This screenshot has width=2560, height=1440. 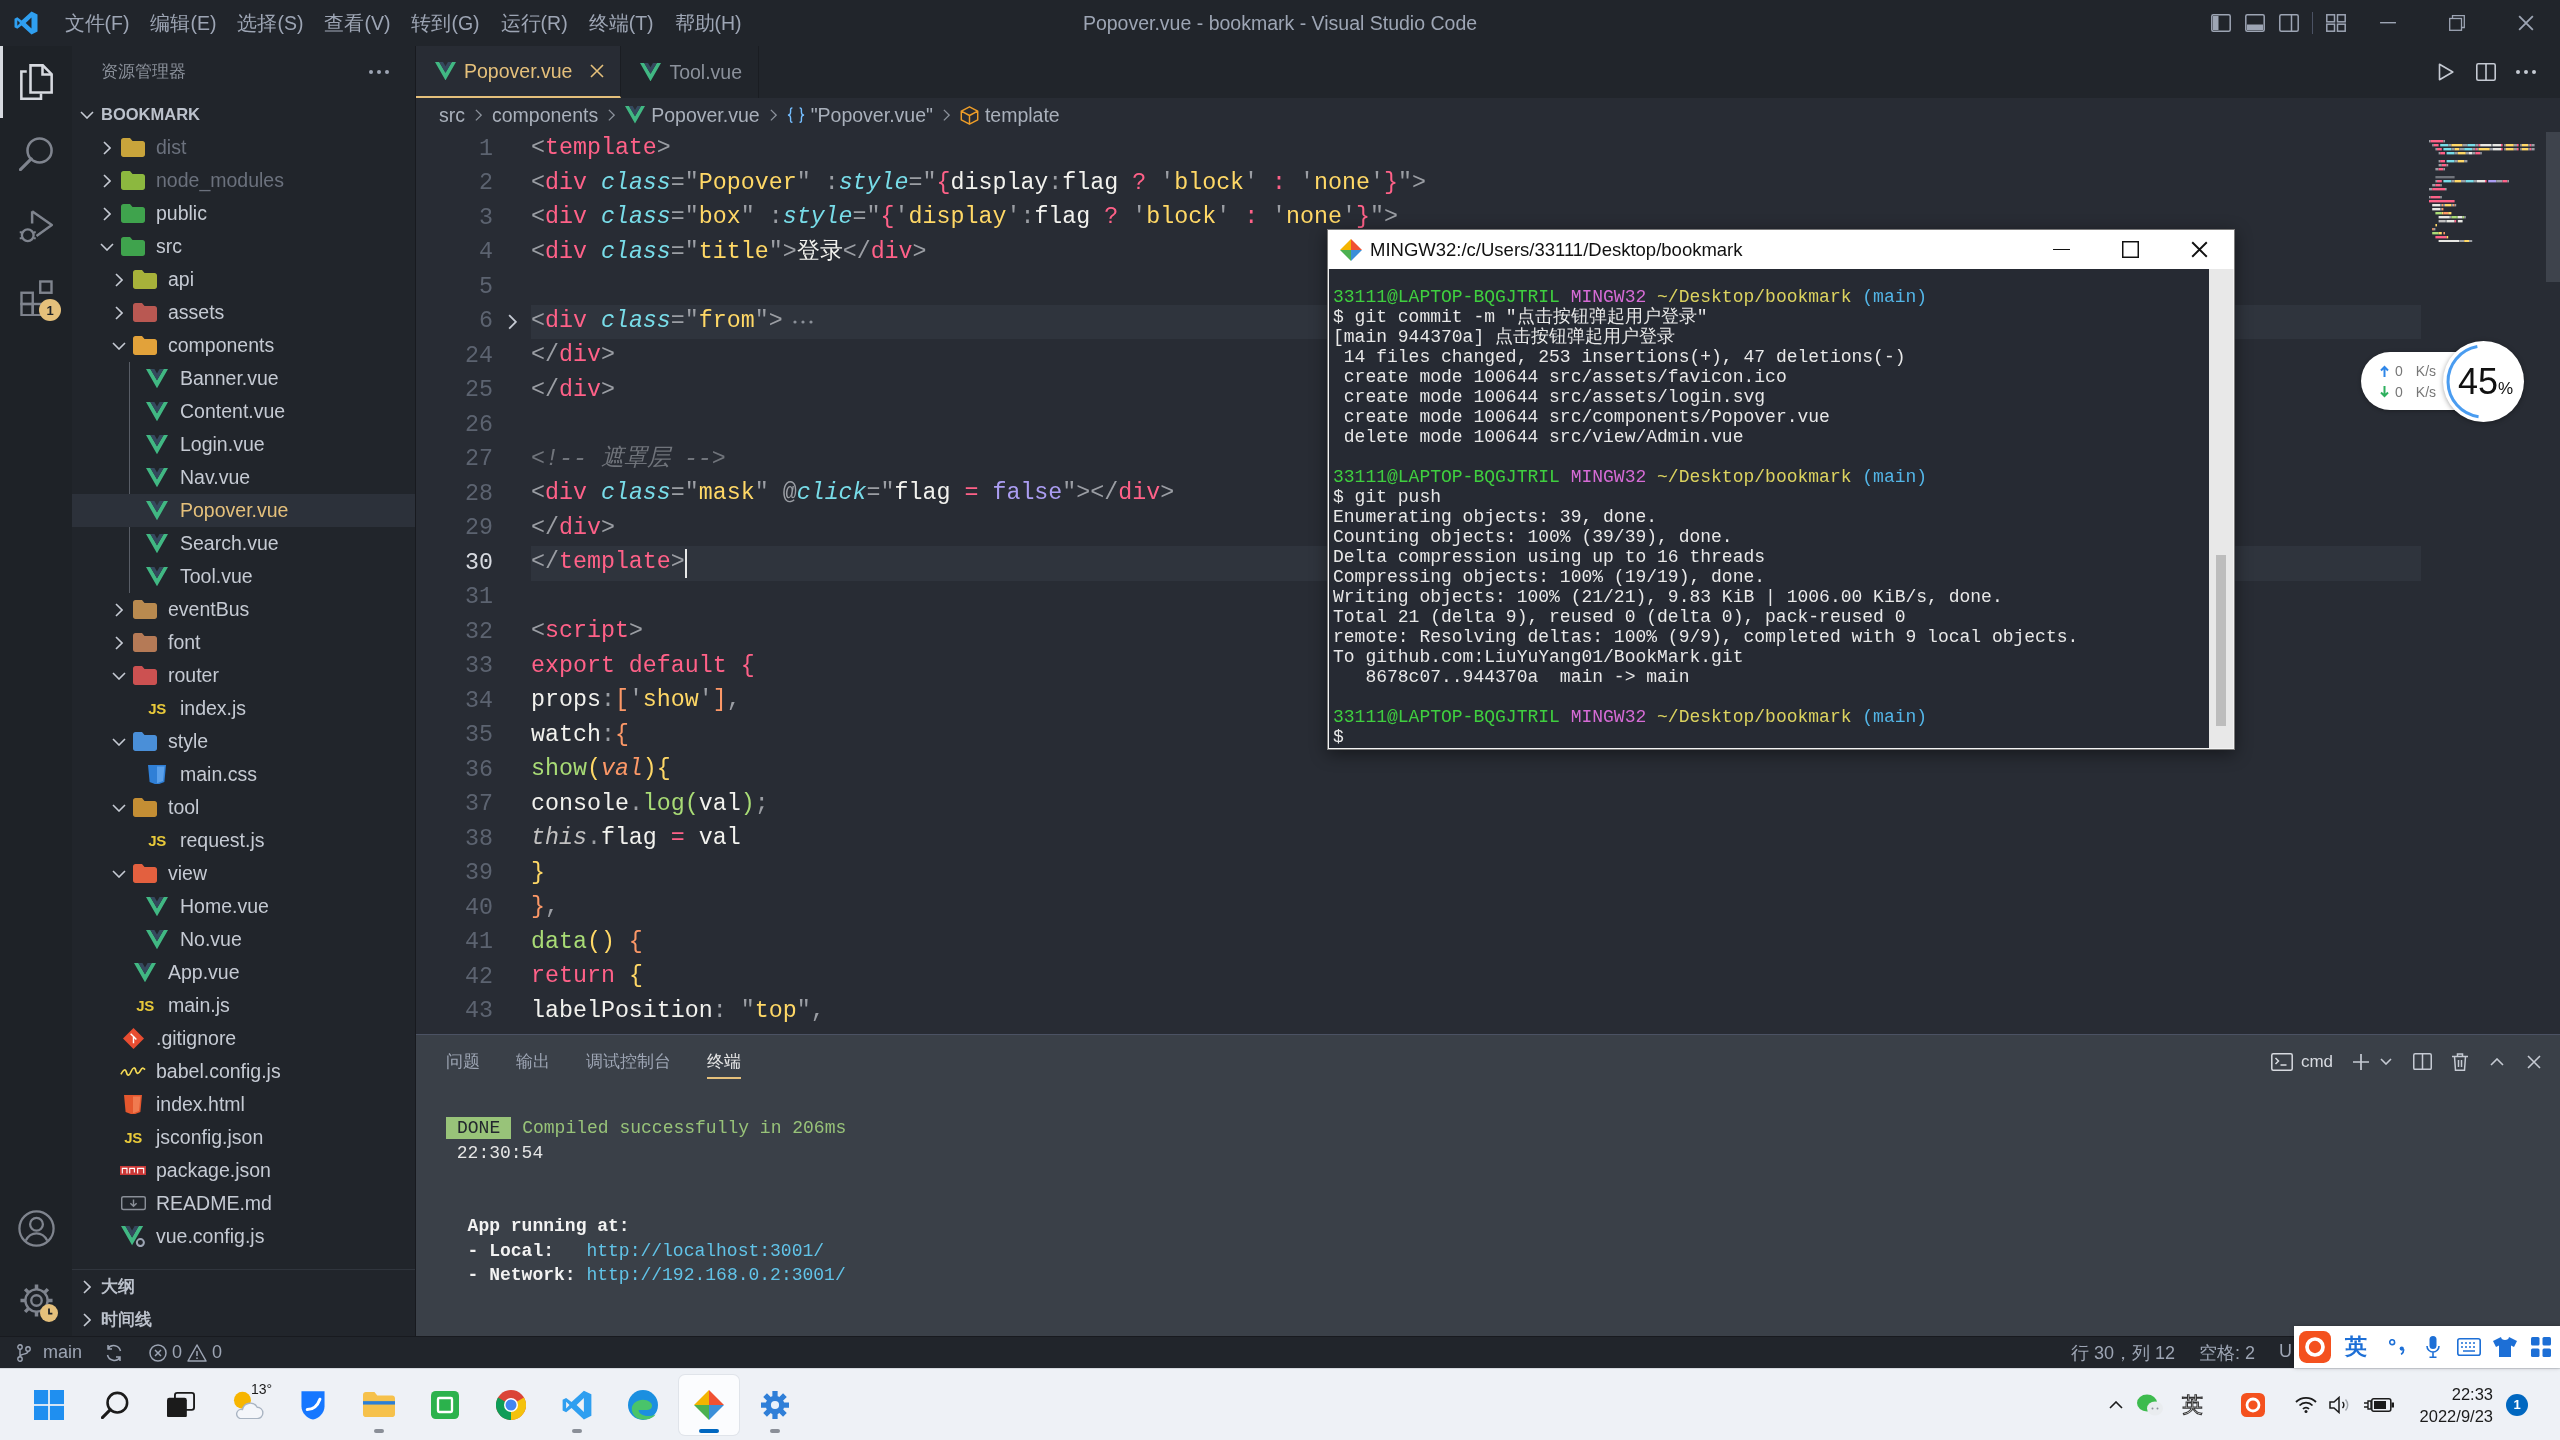 What do you see at coordinates (859, 115) in the screenshot?
I see `breadcrumb-item: "Popover.vue"` at bounding box center [859, 115].